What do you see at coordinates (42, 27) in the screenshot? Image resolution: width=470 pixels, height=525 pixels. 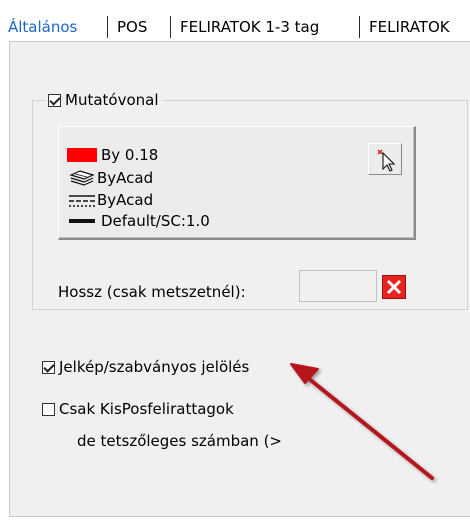 I see `tab-altalanos: Általános` at bounding box center [42, 27].